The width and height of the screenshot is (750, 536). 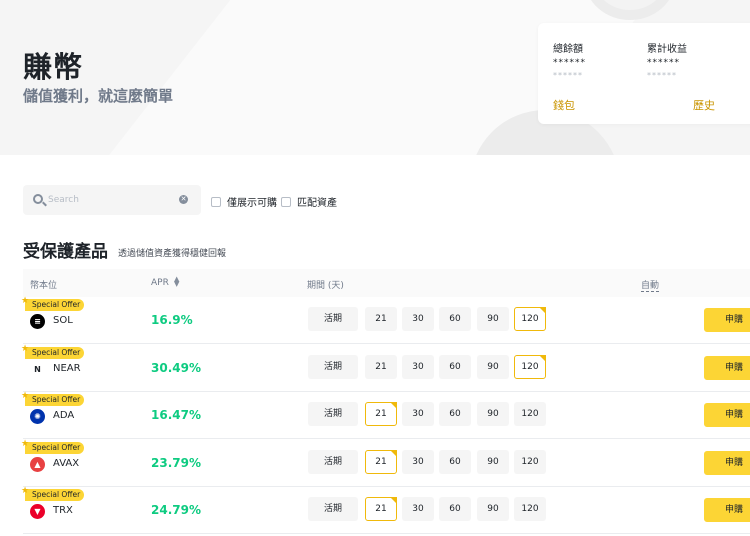 What do you see at coordinates (176, 510) in the screenshot?
I see `apr-value: 24.79%` at bounding box center [176, 510].